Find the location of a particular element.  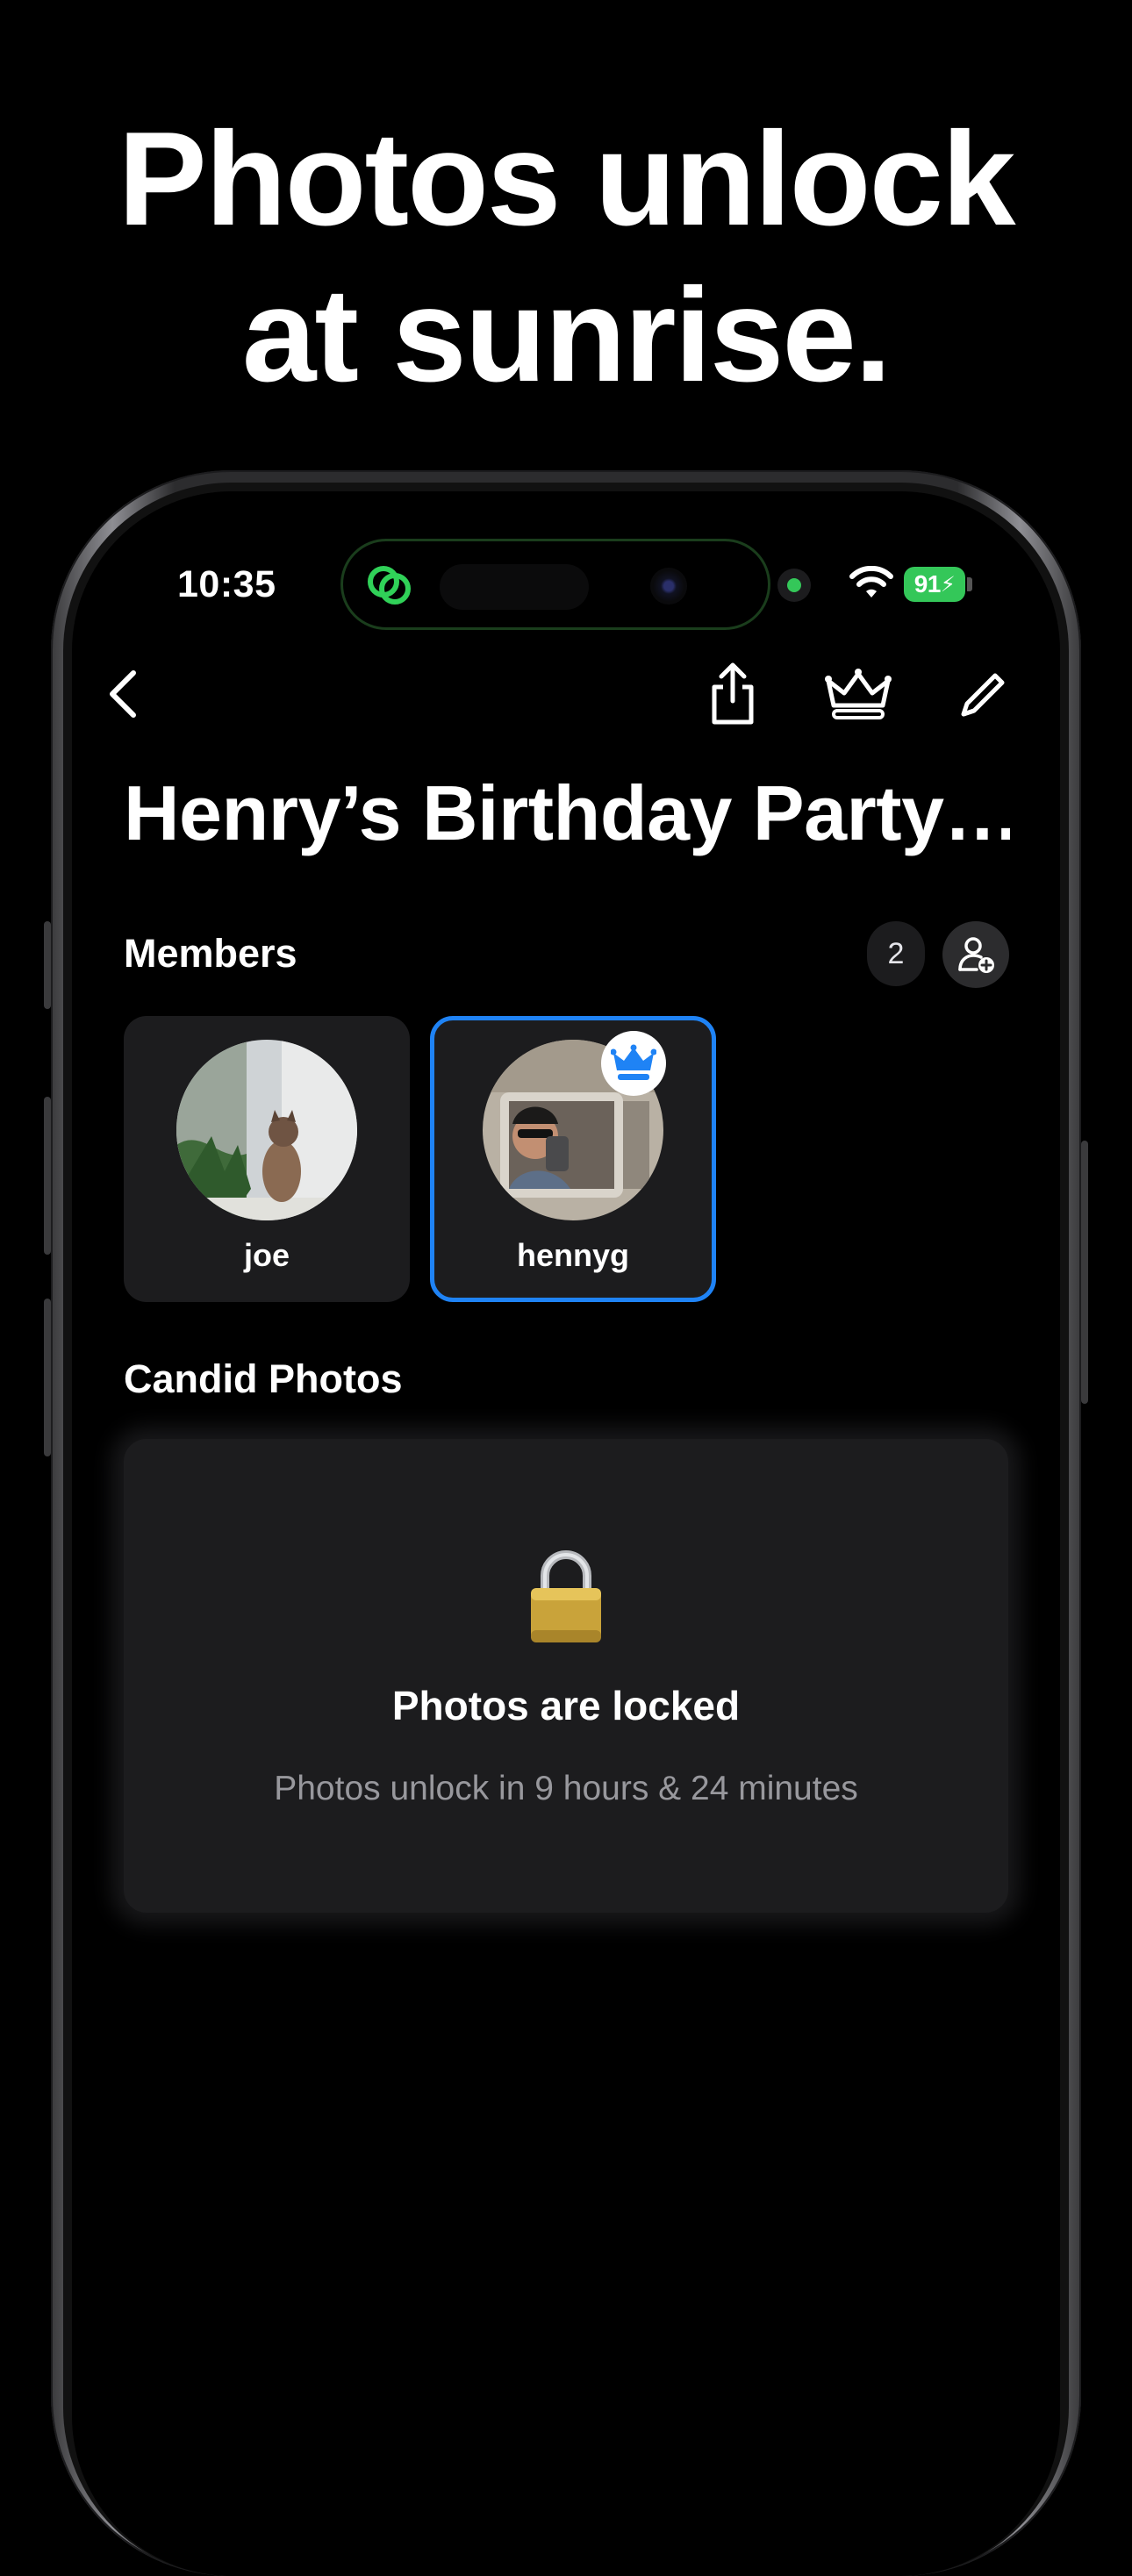

front-camera is located at coordinates (669, 586).